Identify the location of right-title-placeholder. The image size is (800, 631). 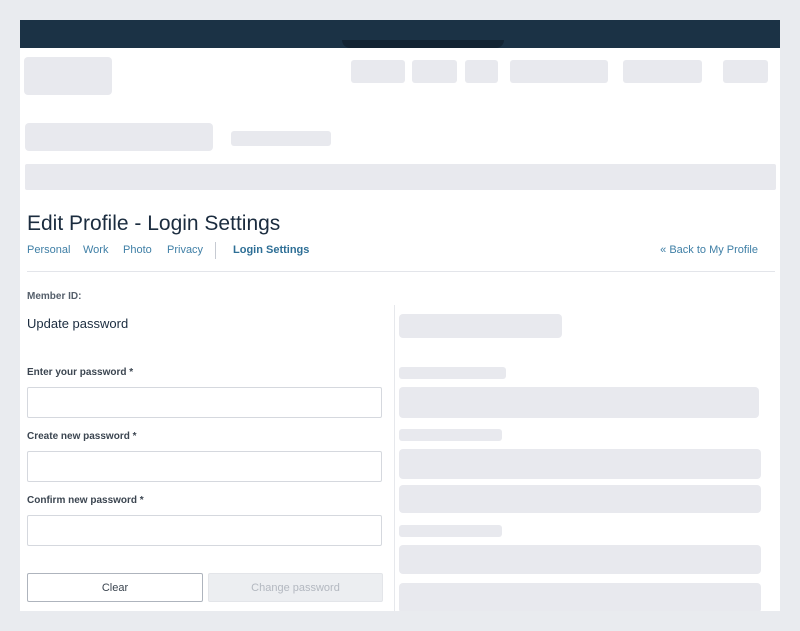
(480, 326).